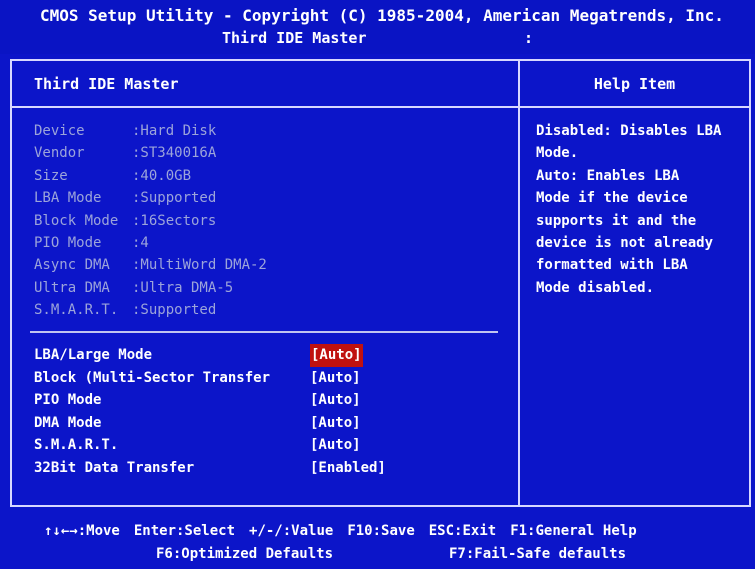  What do you see at coordinates (274, 400) in the screenshot?
I see `setting-pio-mode: PIO Mode [Auto]` at bounding box center [274, 400].